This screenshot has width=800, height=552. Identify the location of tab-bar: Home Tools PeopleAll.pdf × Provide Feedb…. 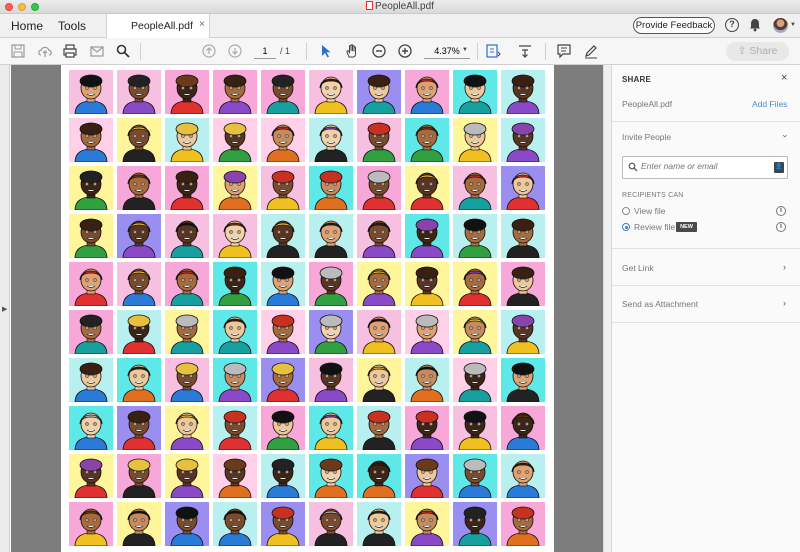
(400, 26).